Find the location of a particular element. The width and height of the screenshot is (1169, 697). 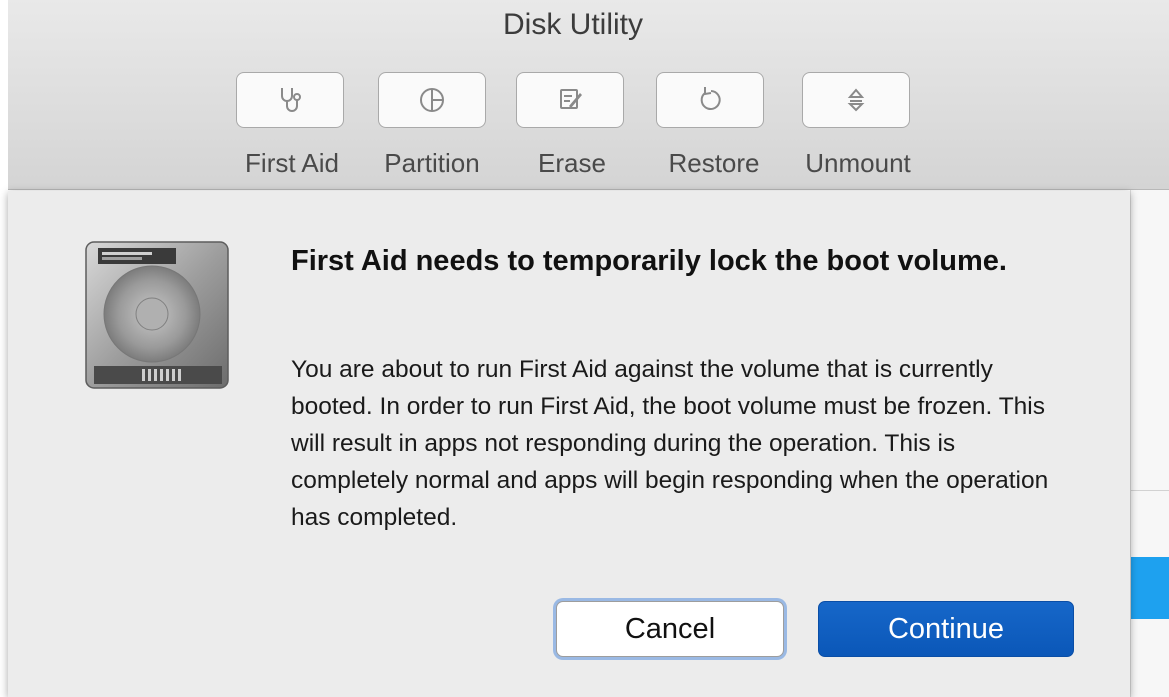

erase-button is located at coordinates (570, 100).